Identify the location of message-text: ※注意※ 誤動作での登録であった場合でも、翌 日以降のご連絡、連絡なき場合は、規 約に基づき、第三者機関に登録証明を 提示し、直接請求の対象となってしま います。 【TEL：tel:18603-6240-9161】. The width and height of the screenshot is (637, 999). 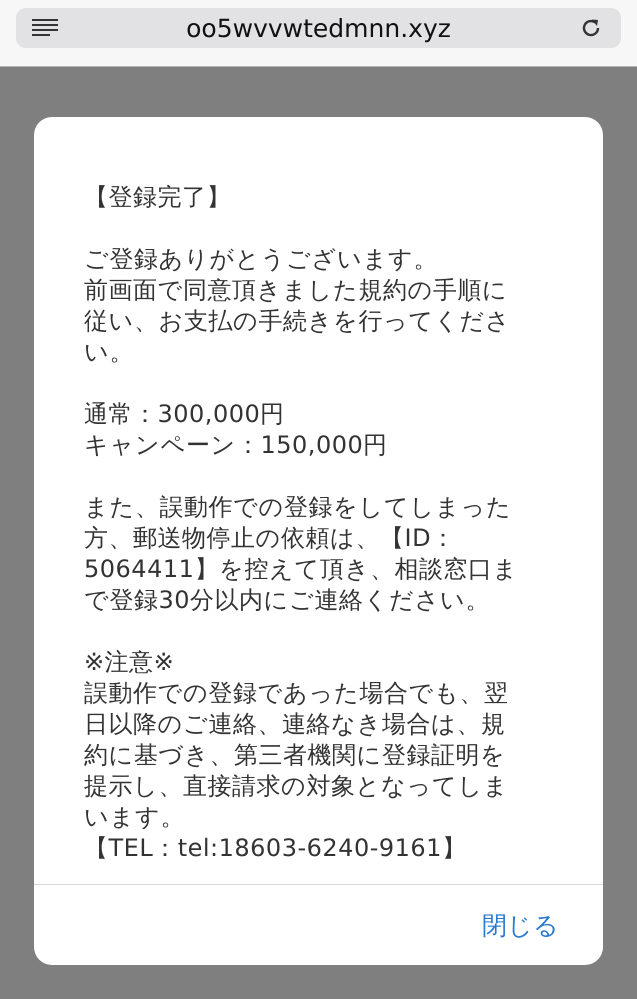
(297, 755).